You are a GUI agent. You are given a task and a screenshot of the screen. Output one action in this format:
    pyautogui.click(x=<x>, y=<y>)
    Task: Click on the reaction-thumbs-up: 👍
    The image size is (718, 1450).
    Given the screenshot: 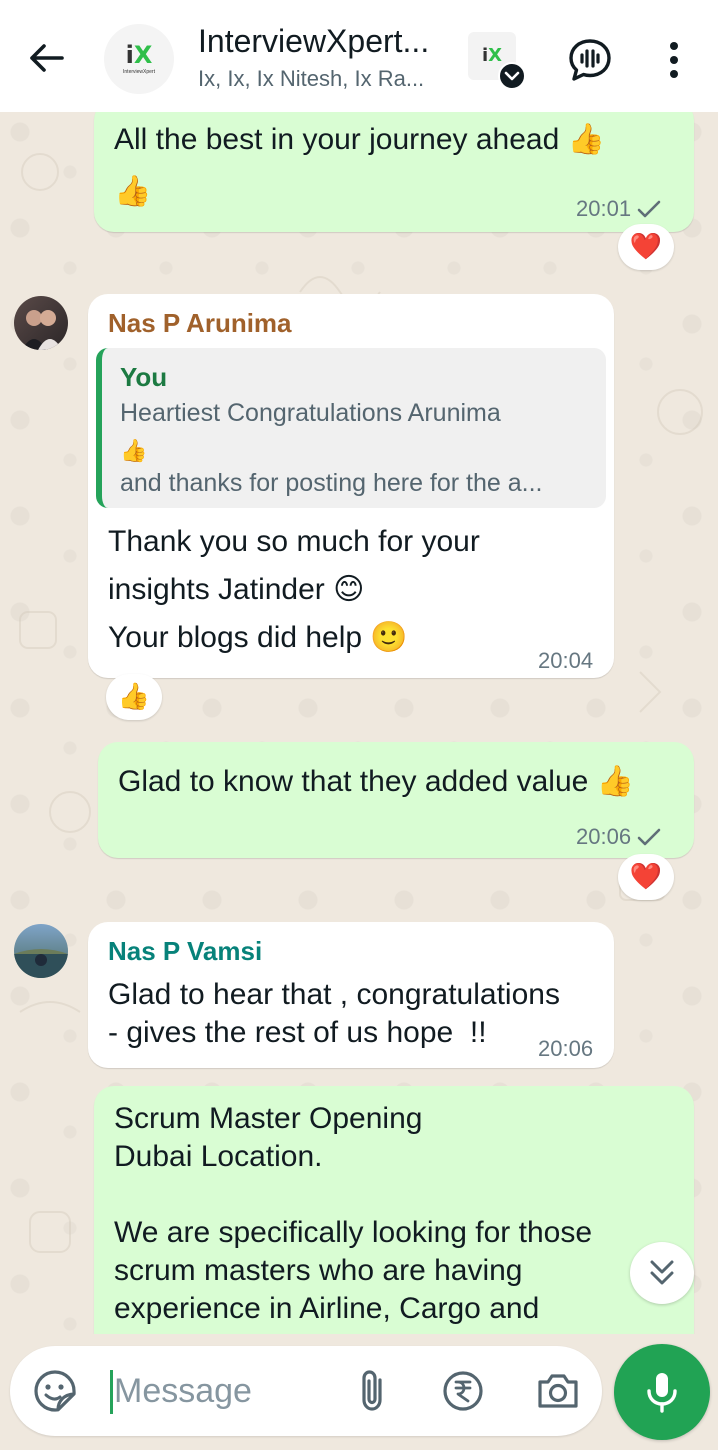 What is the action you would take?
    pyautogui.click(x=134, y=697)
    